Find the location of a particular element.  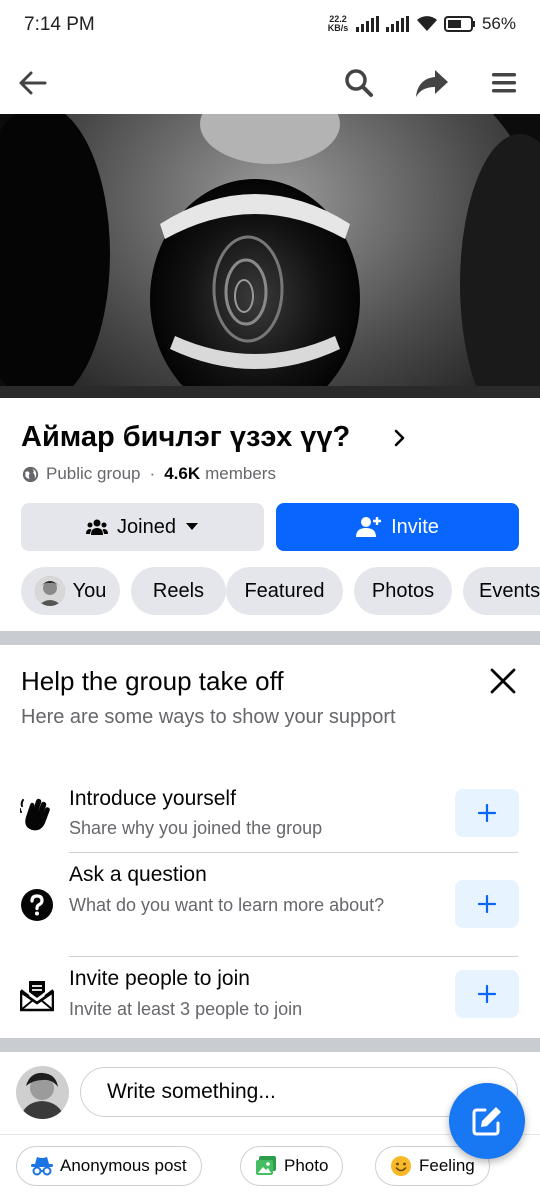

invite-button: Invite is located at coordinates (397, 527).